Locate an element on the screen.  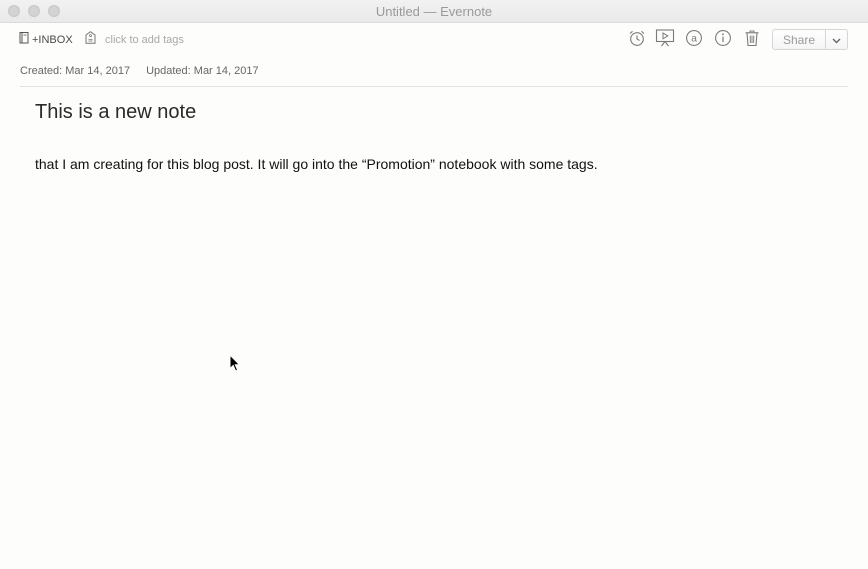
tag-area is located at coordinates (165, 40).